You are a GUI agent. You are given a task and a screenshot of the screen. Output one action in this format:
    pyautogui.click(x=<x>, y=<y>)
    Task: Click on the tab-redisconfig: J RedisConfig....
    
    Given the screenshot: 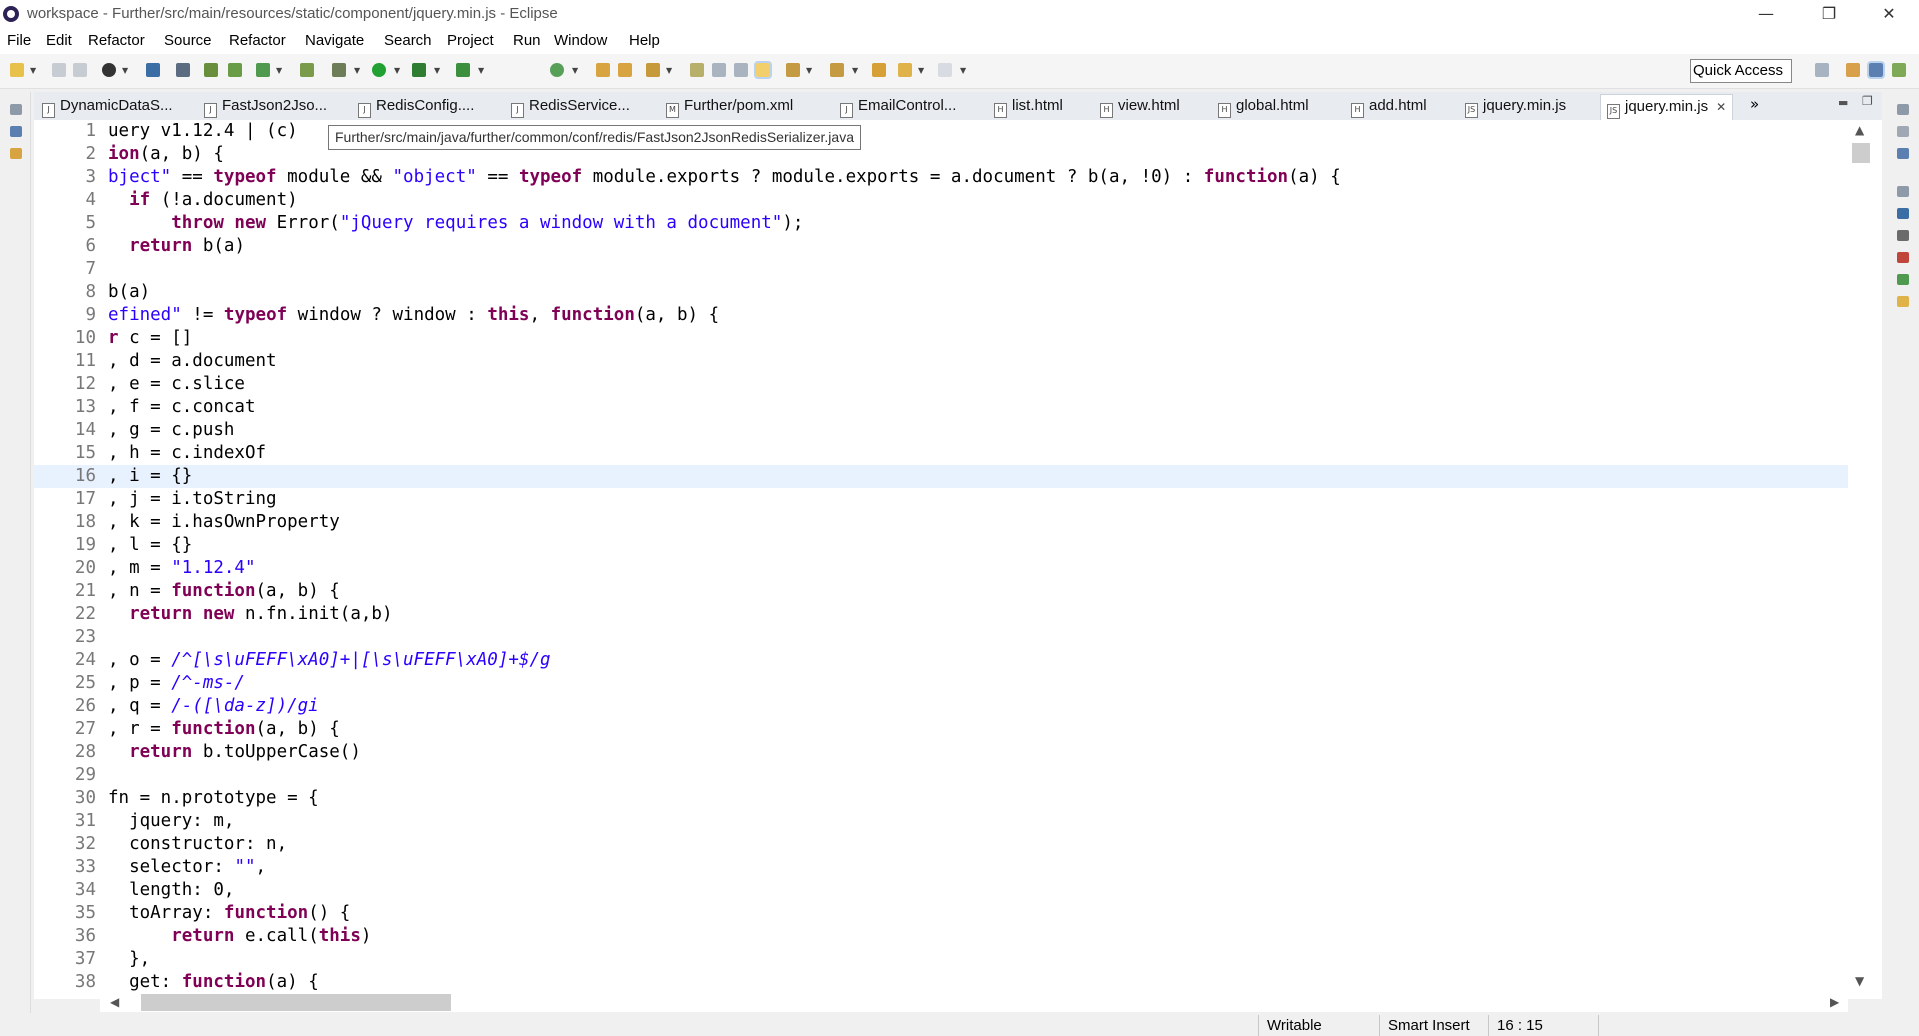 What is the action you would take?
    pyautogui.click(x=416, y=106)
    